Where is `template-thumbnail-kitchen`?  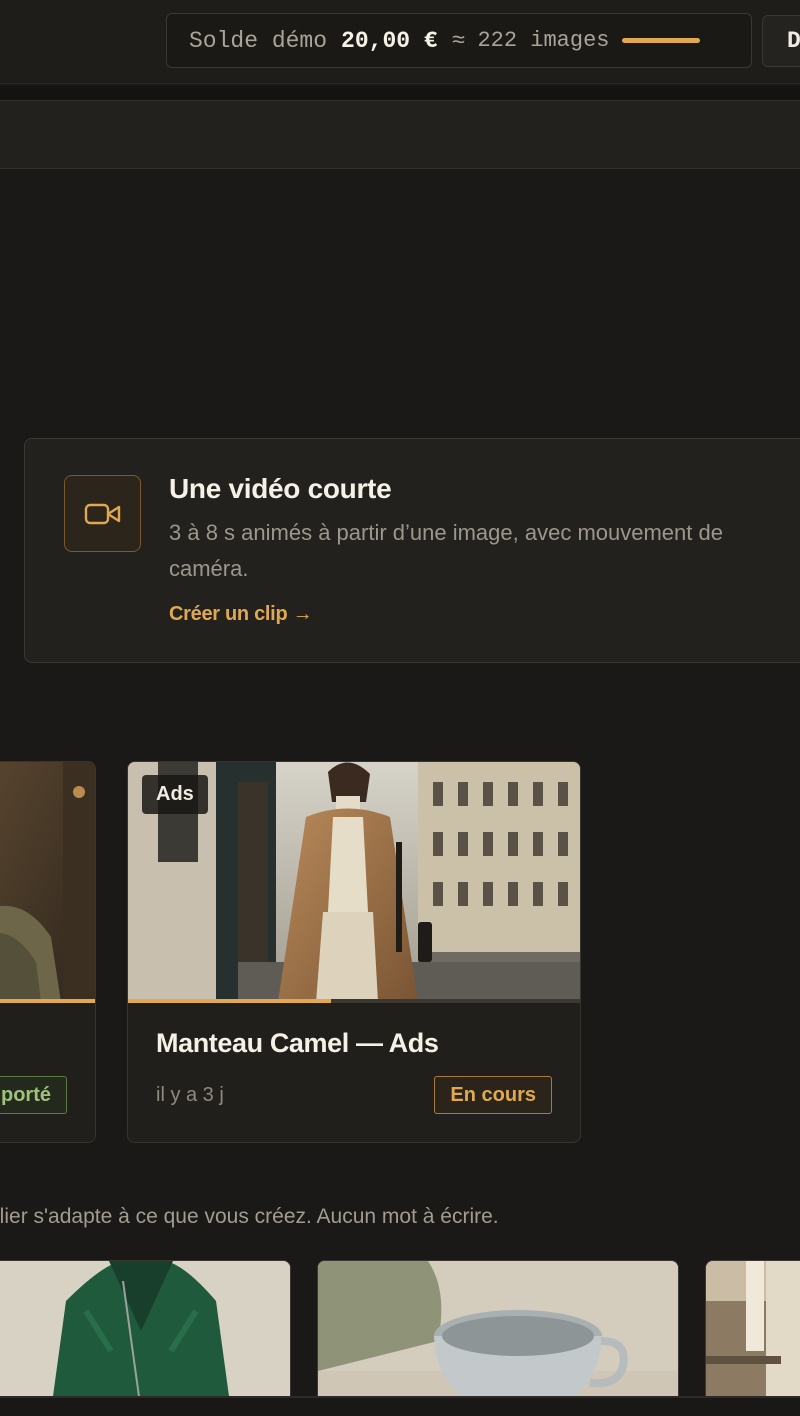 template-thumbnail-kitchen is located at coordinates (752, 1335).